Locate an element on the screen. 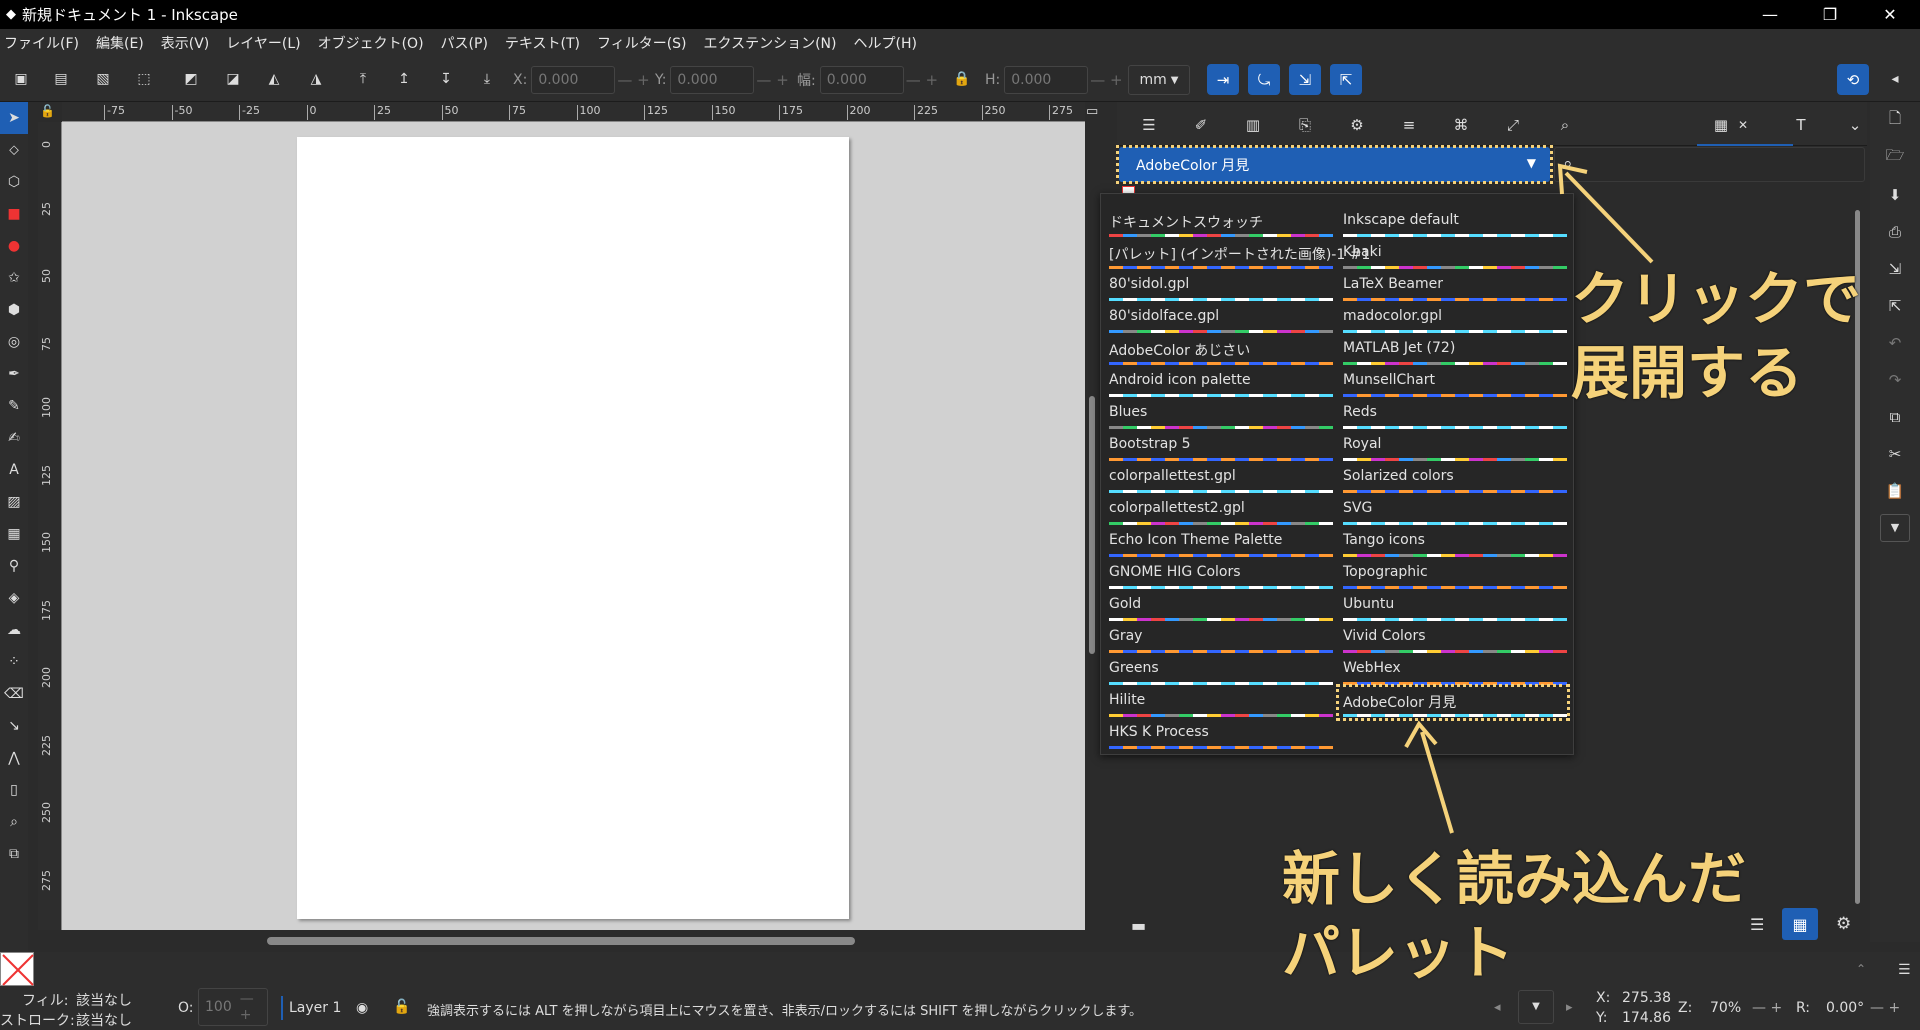  settings-gear-icon: ⚙ is located at coordinates (1843, 924).